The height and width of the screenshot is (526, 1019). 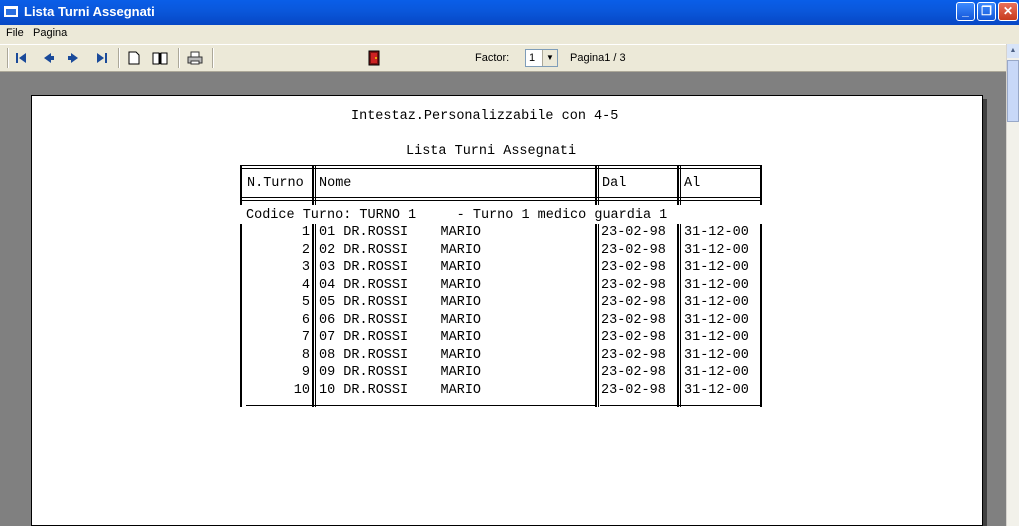 What do you see at coordinates (301, 390) in the screenshot?
I see `table-cell-nturno: 10` at bounding box center [301, 390].